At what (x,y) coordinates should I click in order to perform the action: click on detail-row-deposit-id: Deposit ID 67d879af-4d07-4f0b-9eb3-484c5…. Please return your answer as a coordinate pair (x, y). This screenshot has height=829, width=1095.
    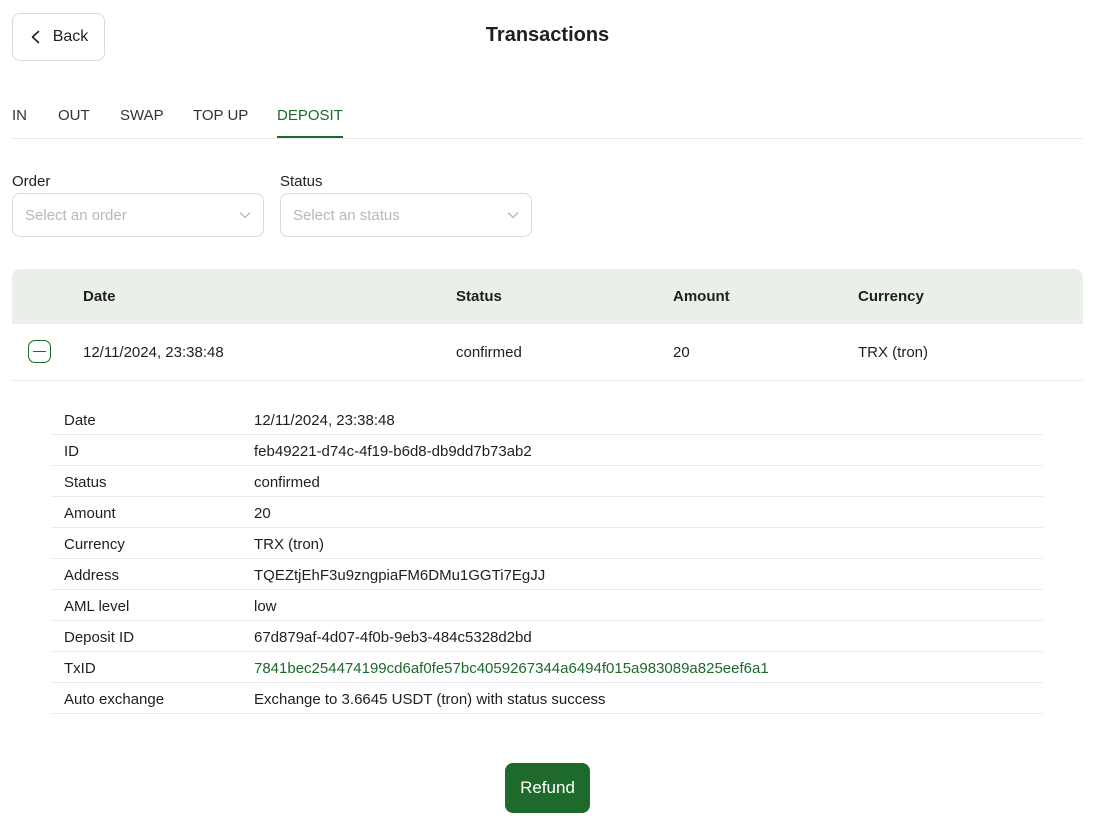
    Looking at the image, I should click on (547, 636).